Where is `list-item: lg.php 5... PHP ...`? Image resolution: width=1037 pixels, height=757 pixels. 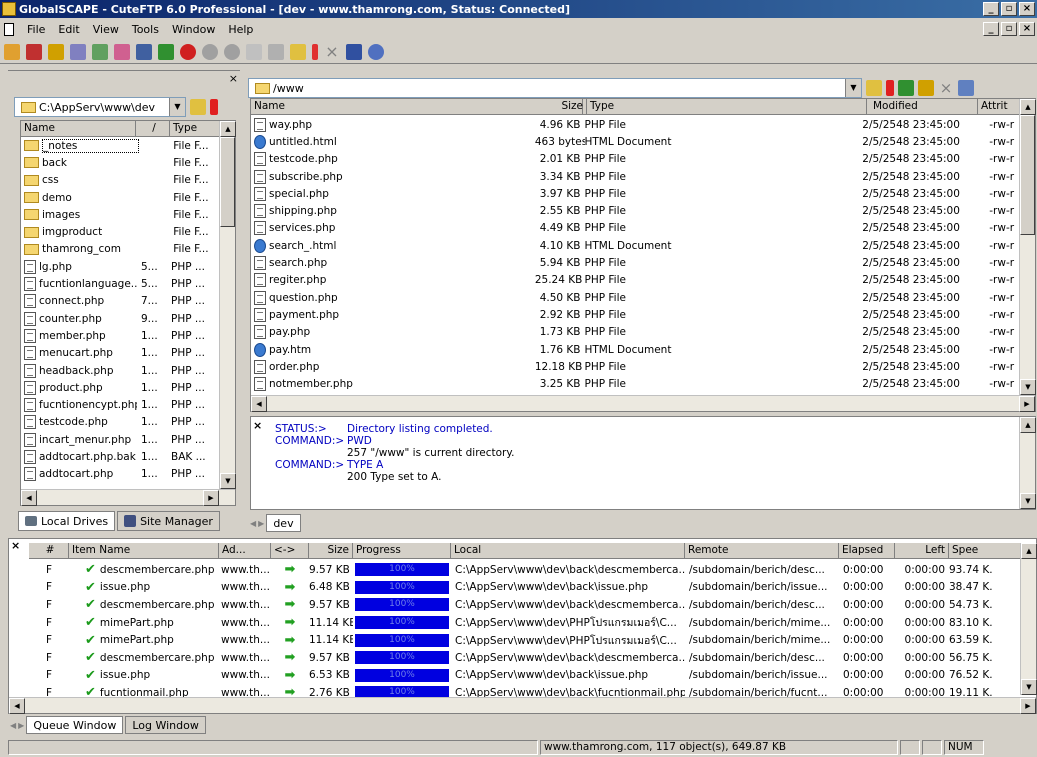
list-item: lg.php 5... PHP ... is located at coordinates (120, 266).